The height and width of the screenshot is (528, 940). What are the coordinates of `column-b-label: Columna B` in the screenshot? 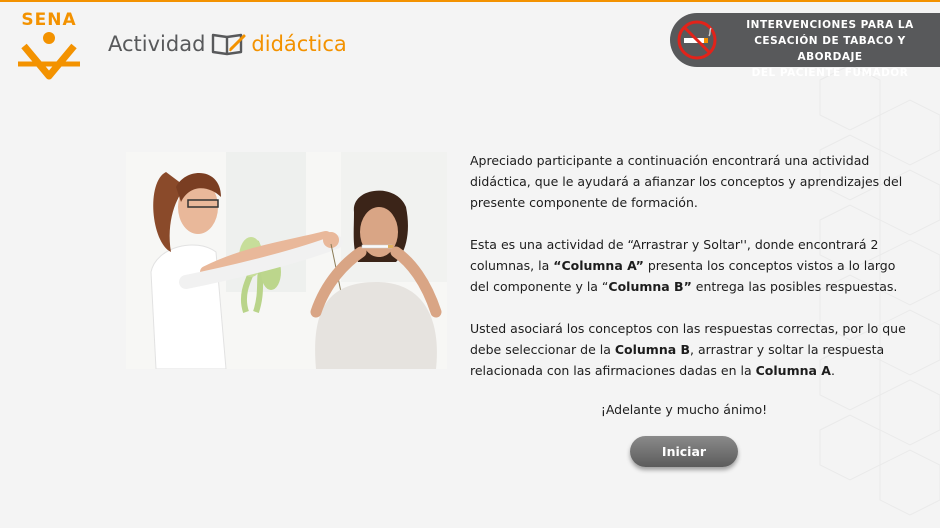 It's located at (652, 349).